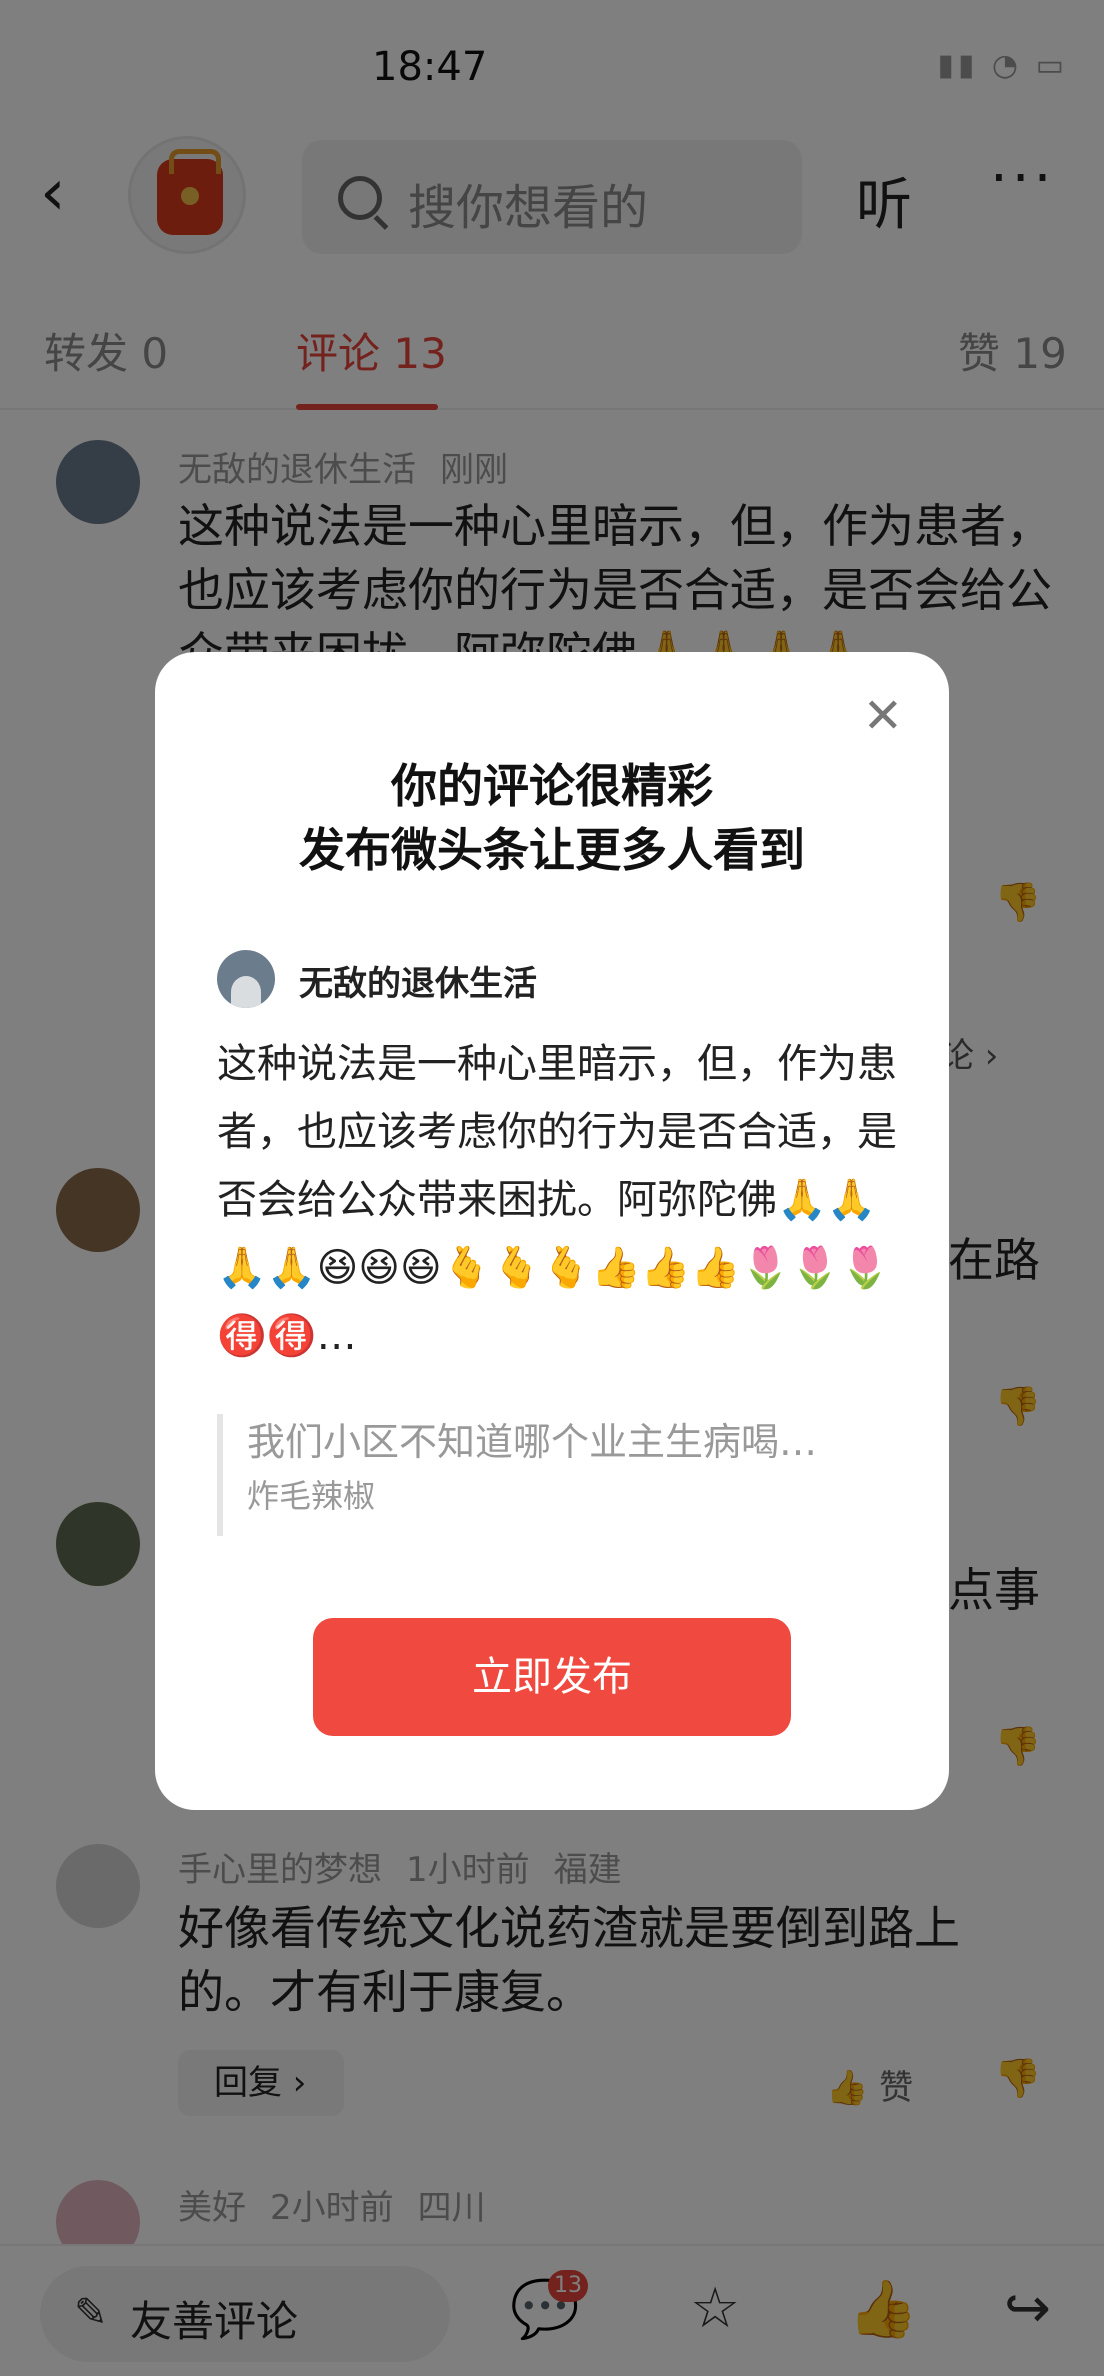 The width and height of the screenshot is (1104, 2376). What do you see at coordinates (246, 979) in the screenshot?
I see `avatar` at bounding box center [246, 979].